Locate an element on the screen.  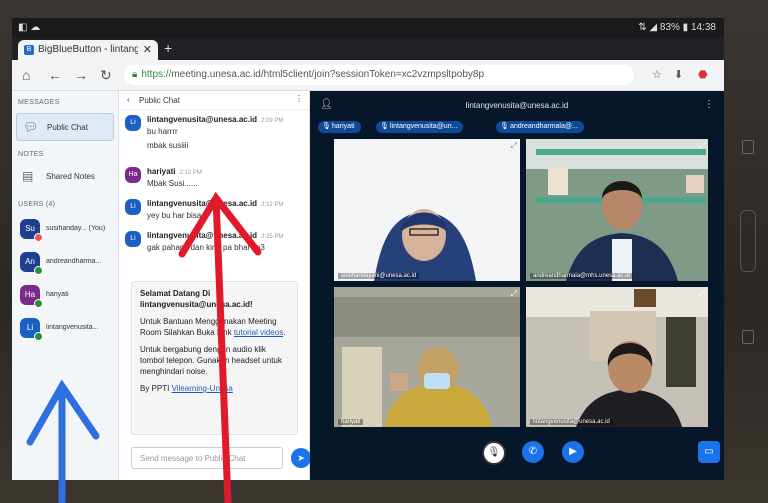
tab-title: BigBlueButton - lintangvenus is located at coordinates (88, 49).